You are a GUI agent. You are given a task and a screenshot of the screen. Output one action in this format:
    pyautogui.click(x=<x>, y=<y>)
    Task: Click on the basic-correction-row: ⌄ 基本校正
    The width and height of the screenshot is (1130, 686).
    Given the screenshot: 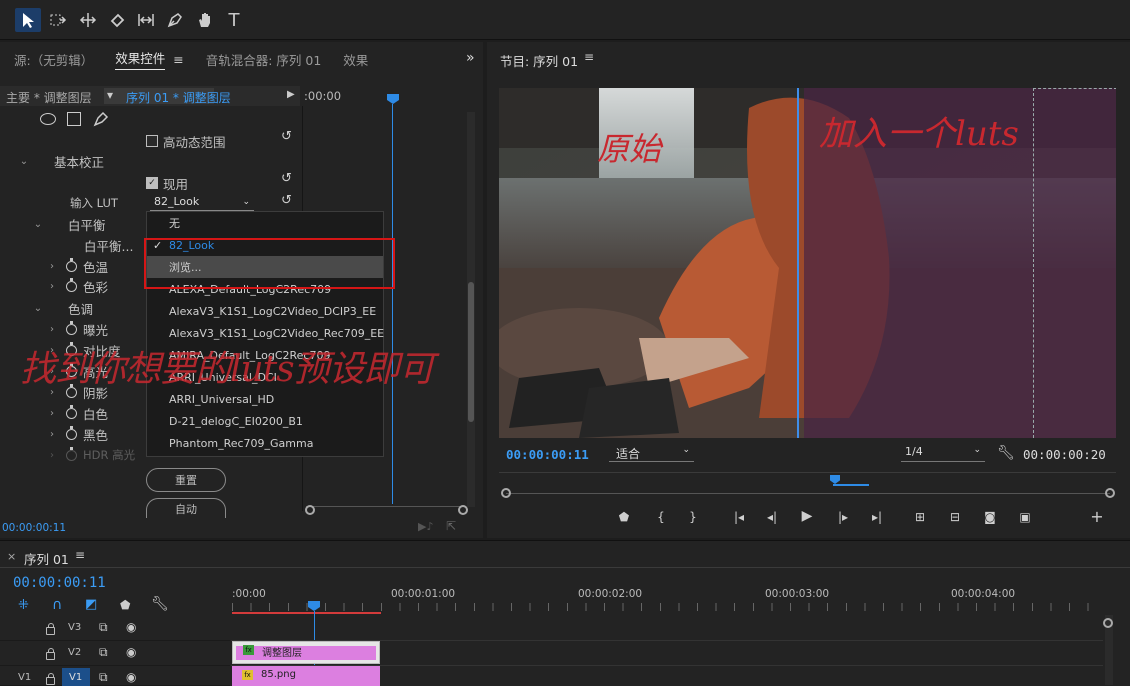 What is the action you would take?
    pyautogui.click(x=60, y=161)
    